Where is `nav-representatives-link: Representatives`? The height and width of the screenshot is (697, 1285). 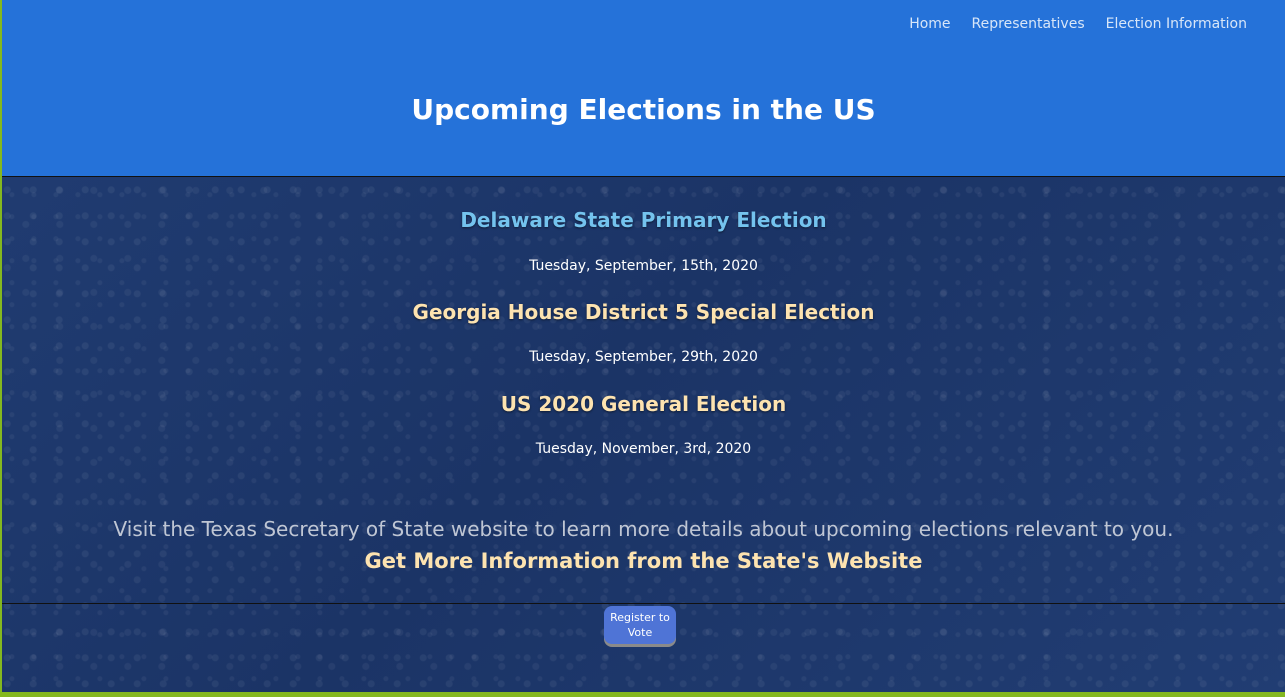
nav-representatives-link: Representatives is located at coordinates (1028, 24).